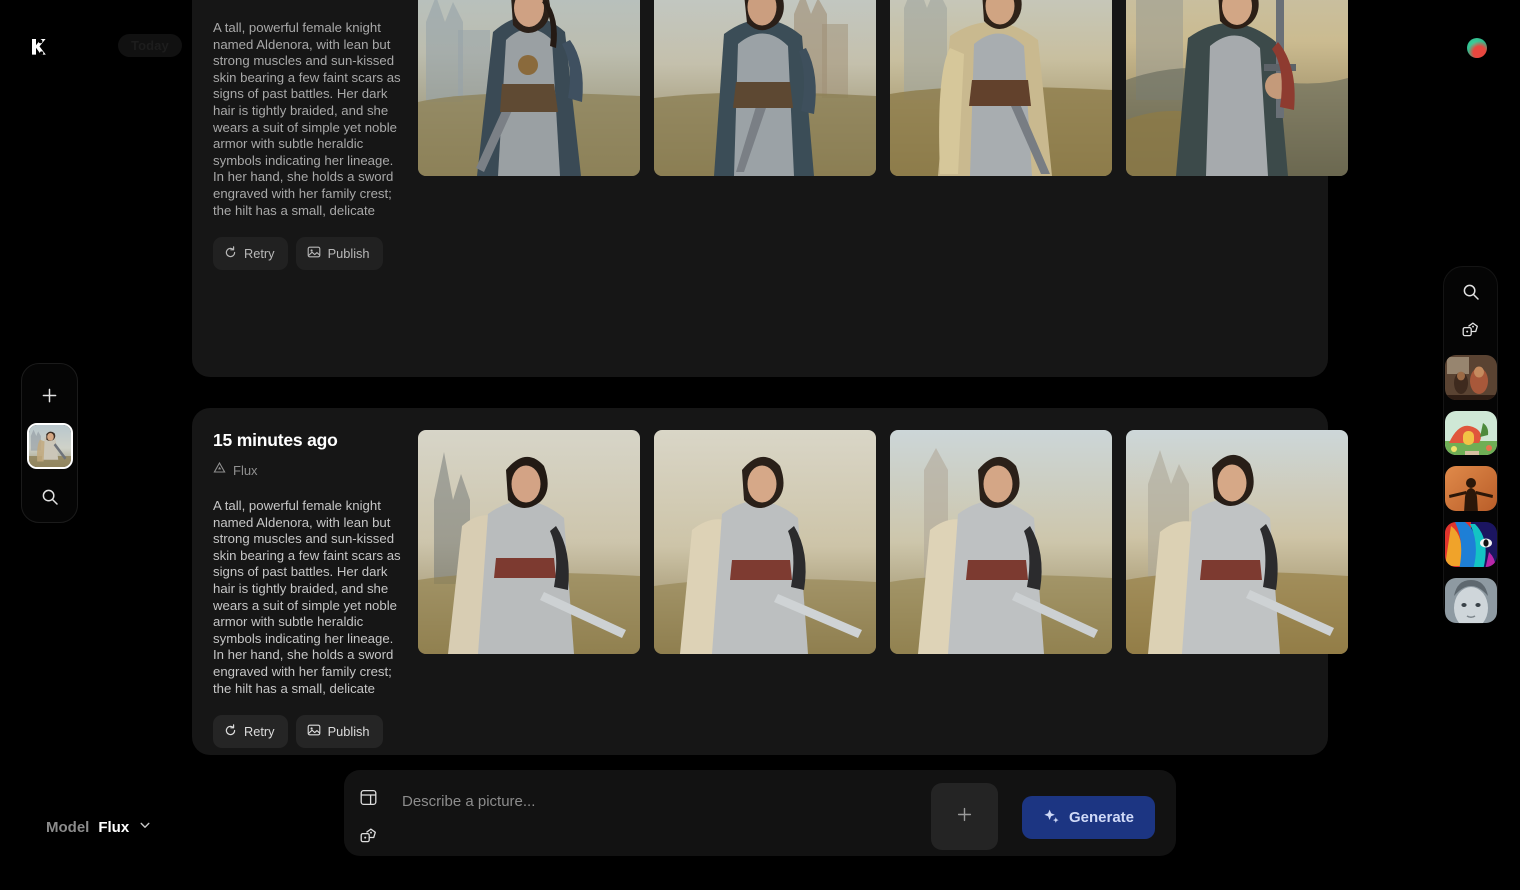 The image size is (1520, 890). What do you see at coordinates (245, 470) in the screenshot?
I see `card-model-label: Flux` at bounding box center [245, 470].